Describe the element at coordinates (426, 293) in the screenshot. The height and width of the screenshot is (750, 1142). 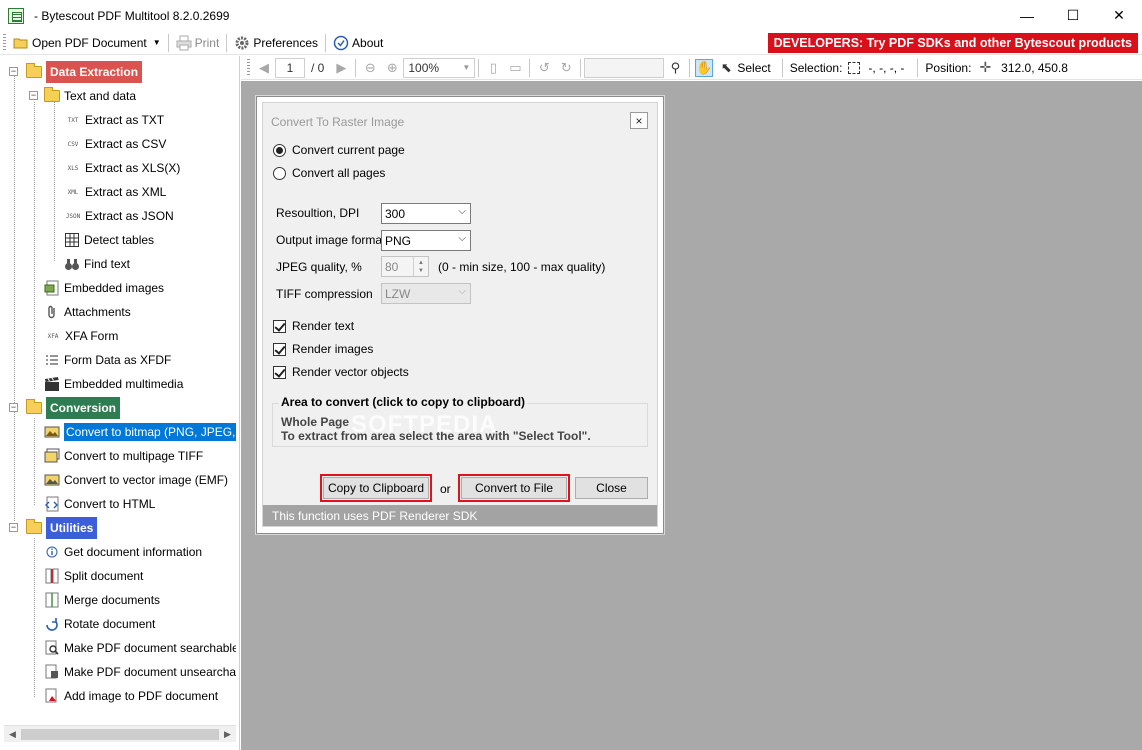
I see `tiff-compression-select: LZW ⌵` at that location.